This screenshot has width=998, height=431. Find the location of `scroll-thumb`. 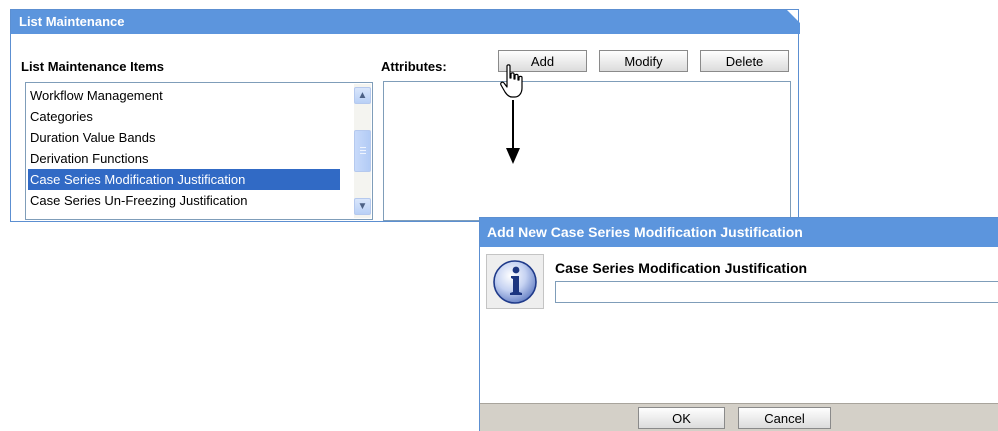

scroll-thumb is located at coordinates (362, 151).